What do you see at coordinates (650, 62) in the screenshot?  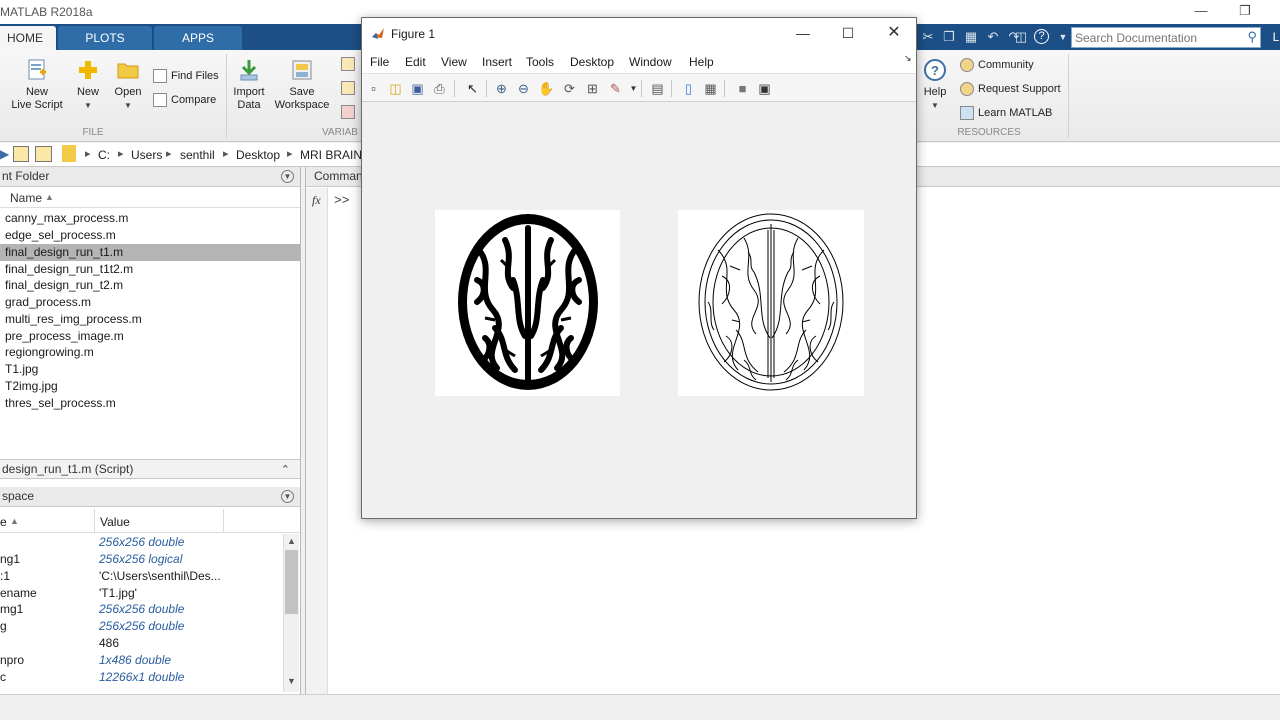 I see `menu-window: Window` at bounding box center [650, 62].